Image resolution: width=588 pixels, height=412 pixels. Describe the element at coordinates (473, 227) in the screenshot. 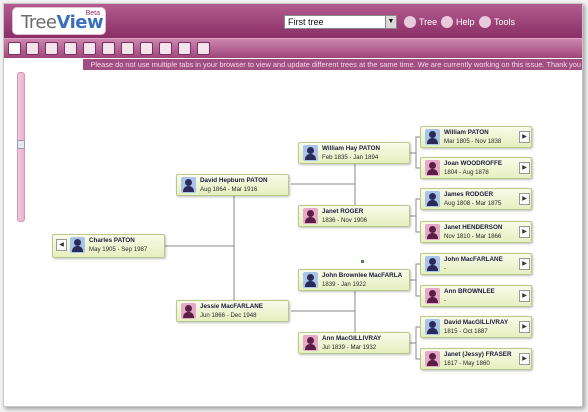

I see `person-name: Janet HENDERSON` at that location.